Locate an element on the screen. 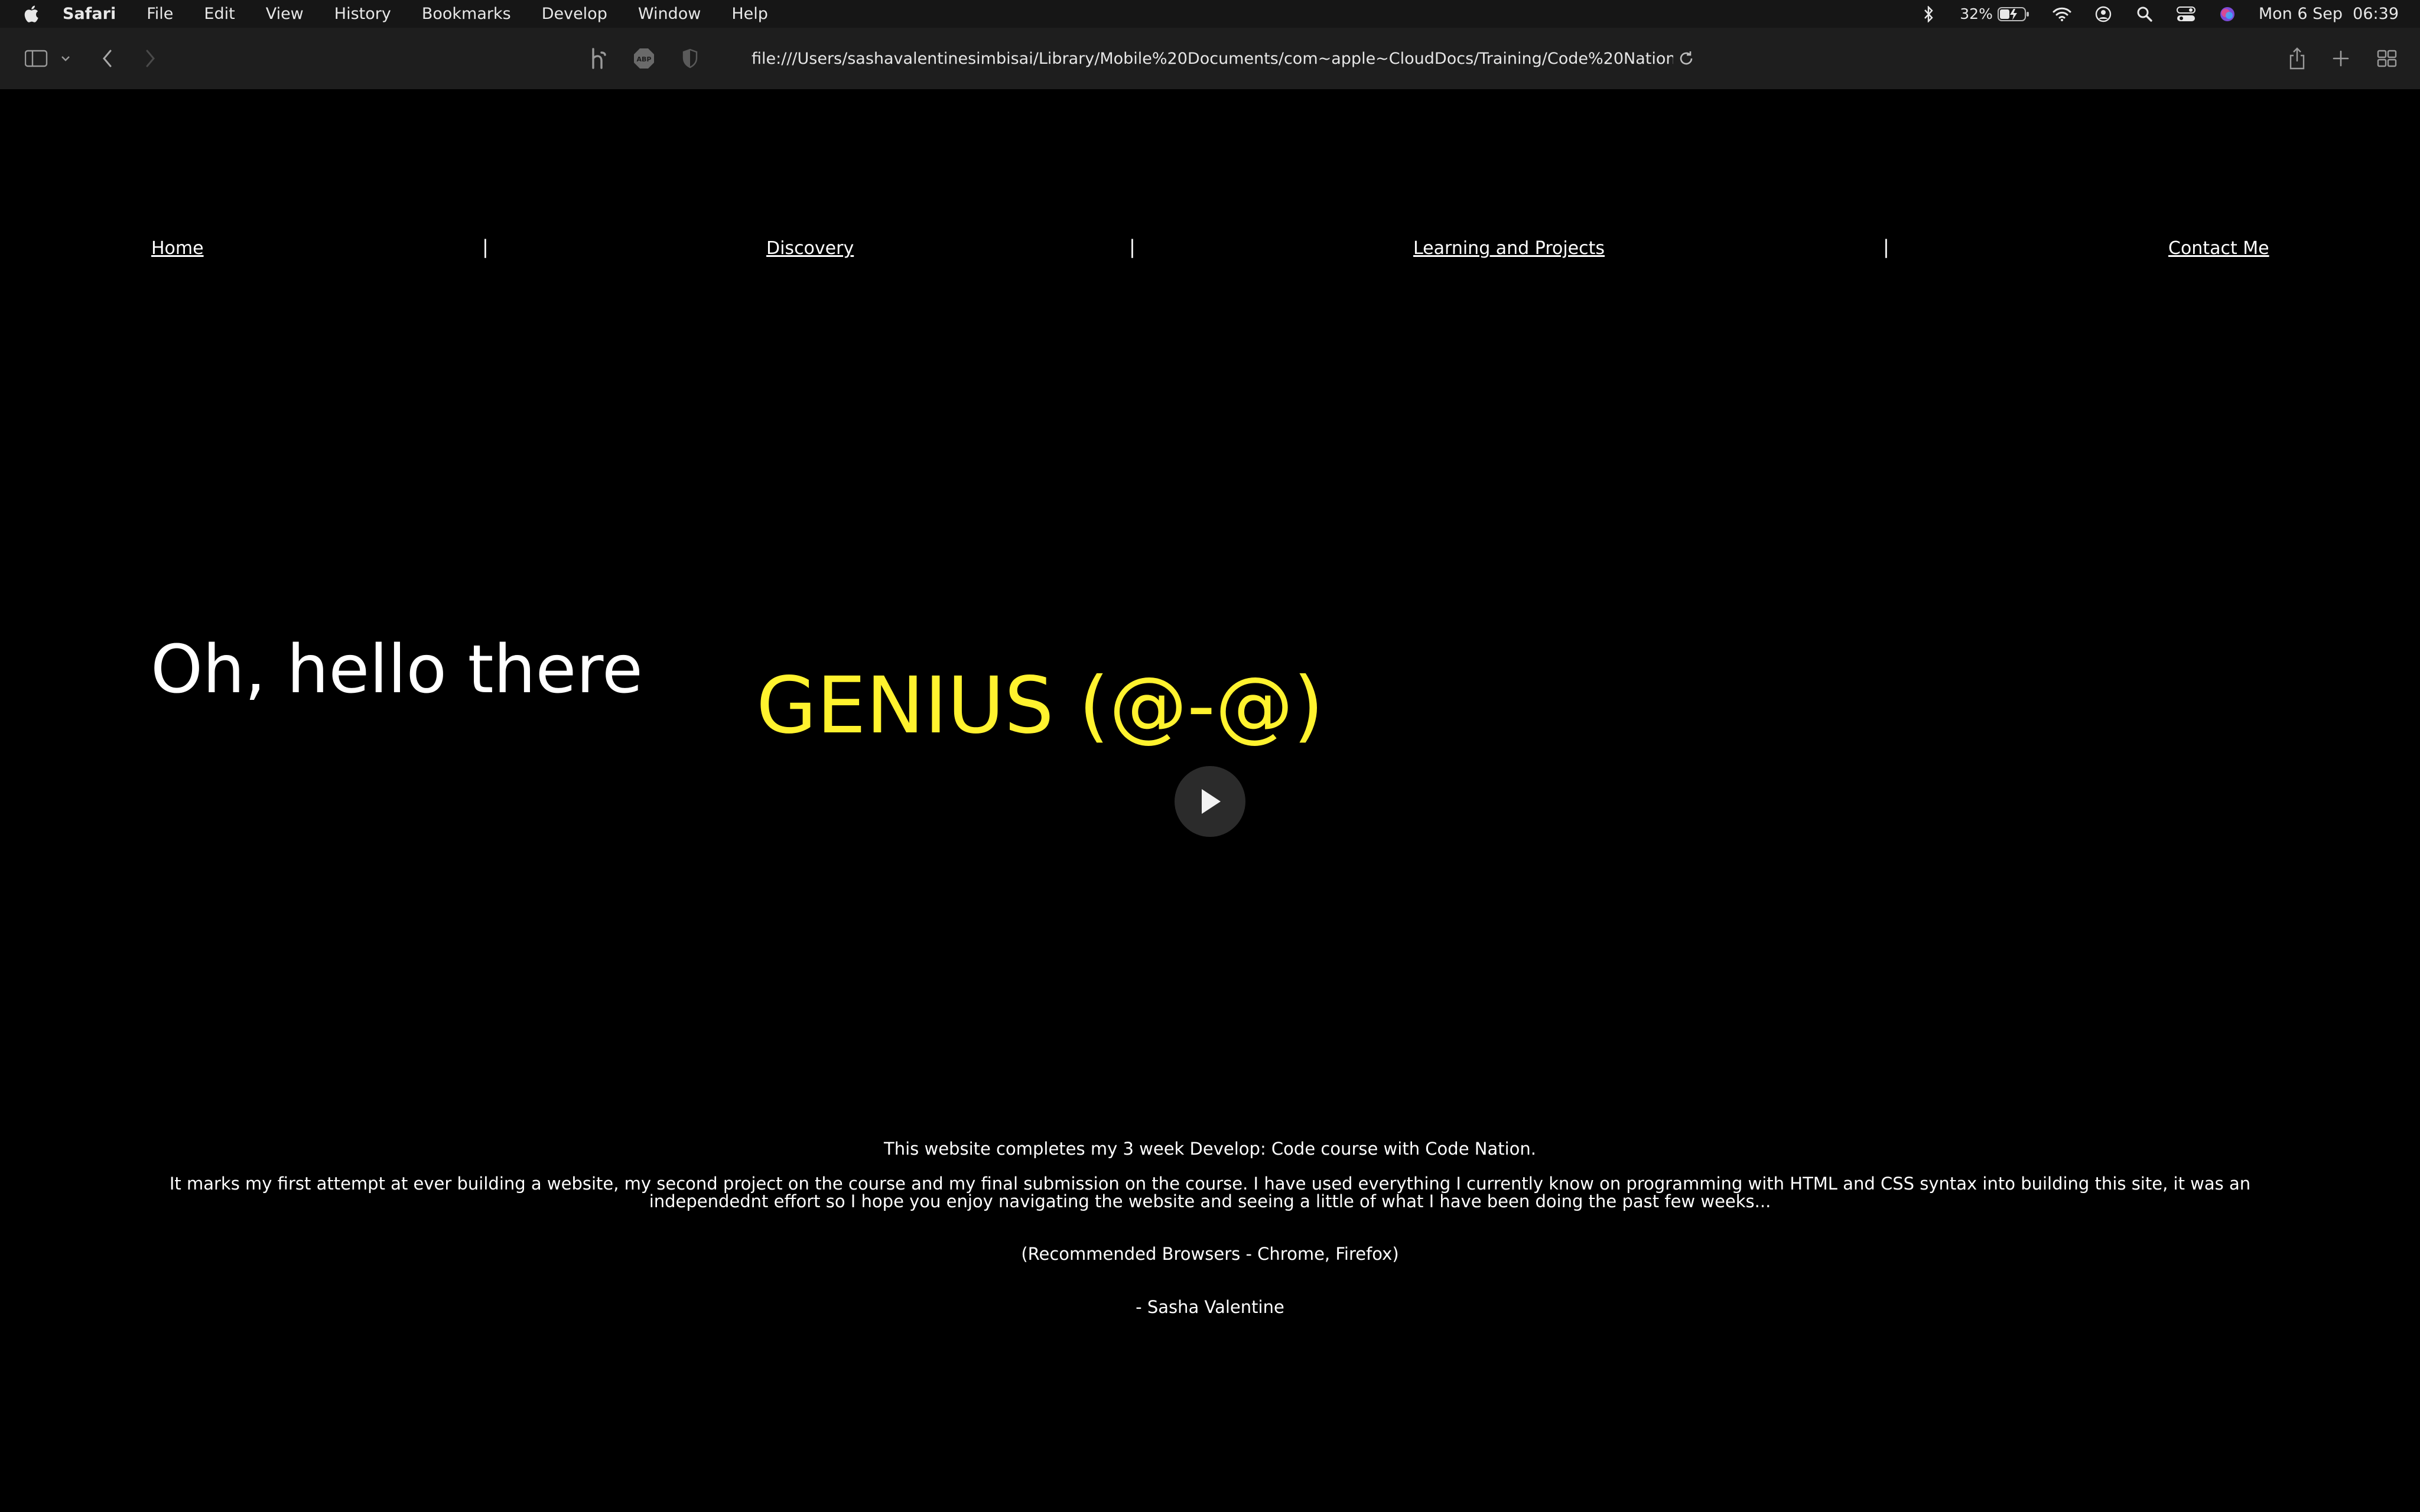  privacy-shield-icon is located at coordinates (690, 58).